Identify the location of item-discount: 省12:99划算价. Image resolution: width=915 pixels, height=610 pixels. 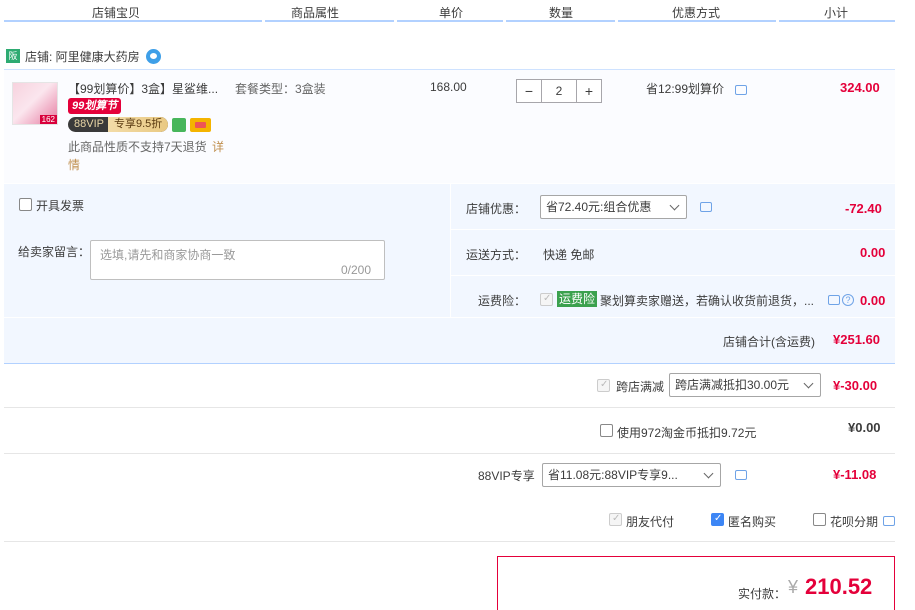
(685, 89).